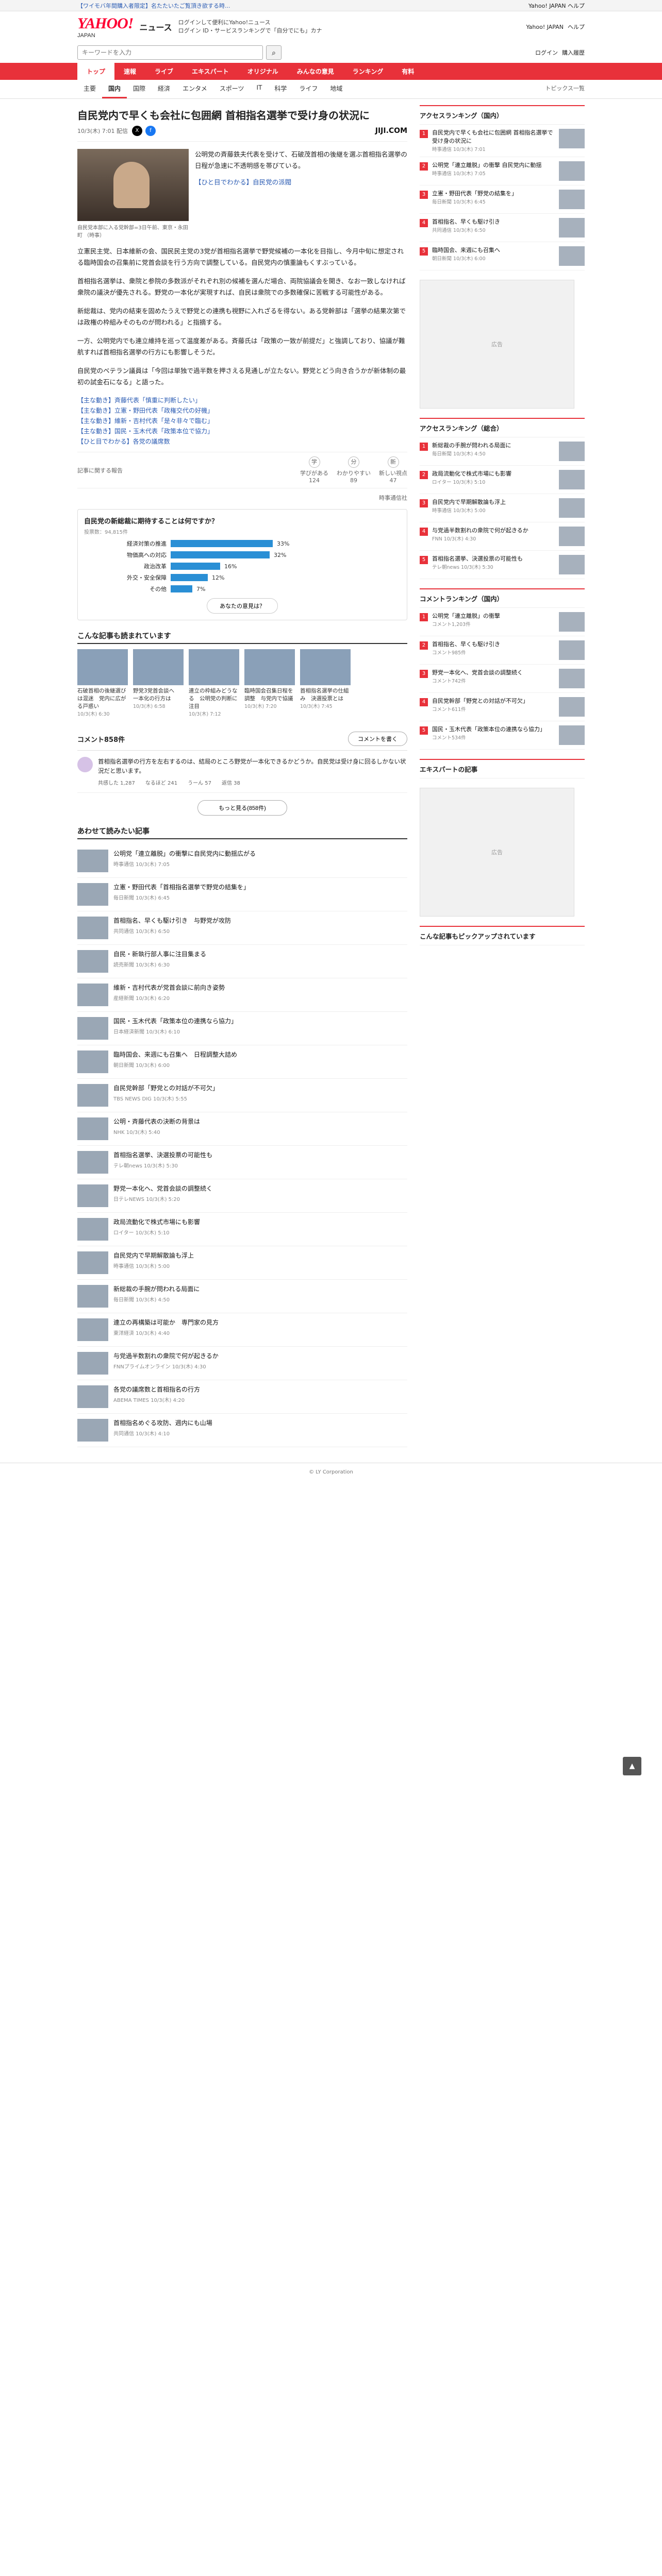  I want to click on category-tab-9: 地域, so click(336, 89).